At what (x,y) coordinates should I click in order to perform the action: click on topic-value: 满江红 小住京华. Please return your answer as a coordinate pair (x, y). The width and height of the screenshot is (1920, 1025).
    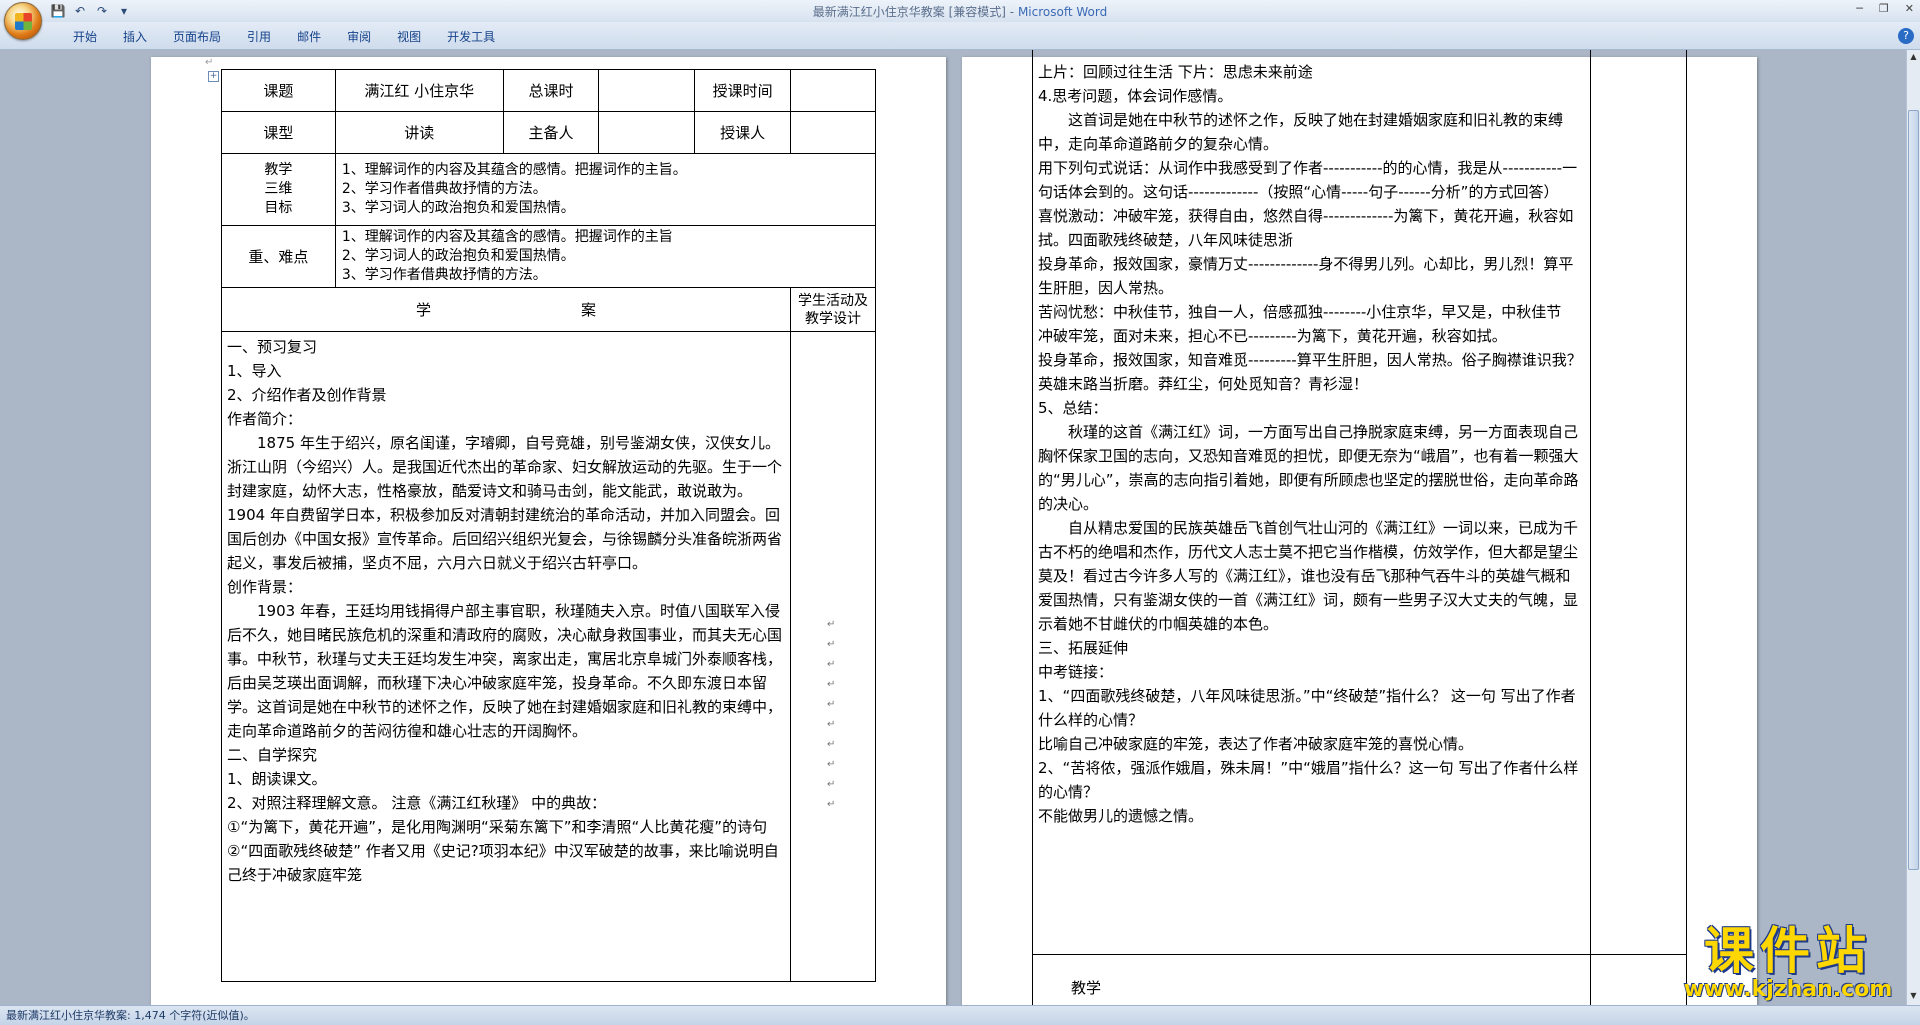
    Looking at the image, I should click on (419, 90).